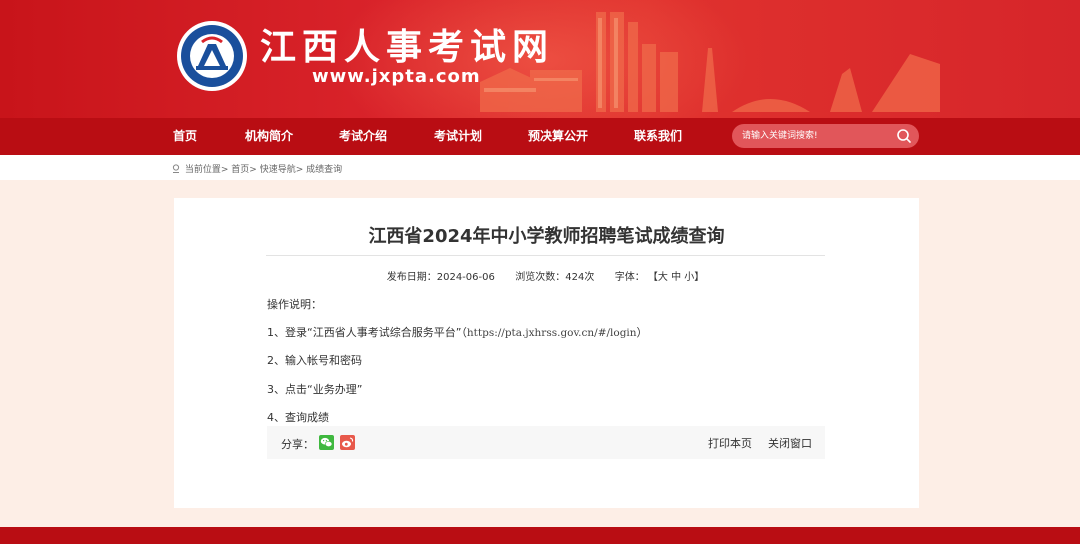 The image size is (1080, 544). I want to click on breadcrumb-prefix: 当前位置>, so click(206, 170).